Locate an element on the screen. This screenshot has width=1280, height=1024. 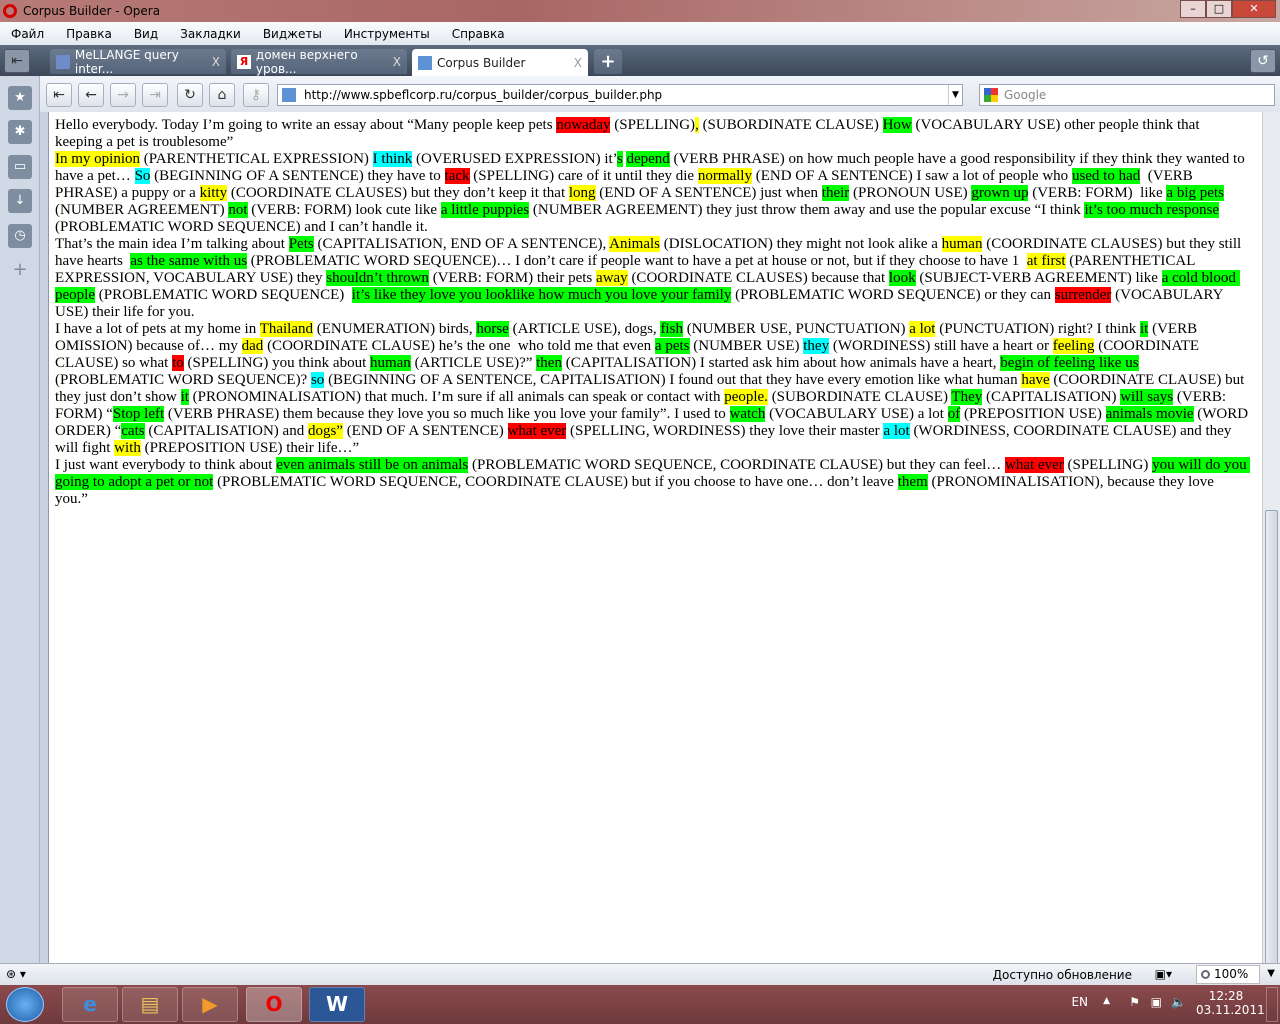
close-window-button: ✕ is located at coordinates (1254, 9).